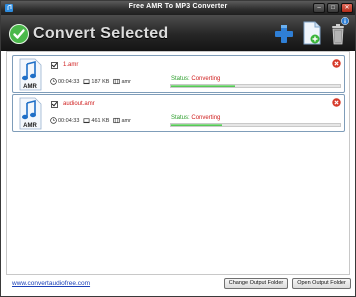 The height and width of the screenshot is (297, 356). I want to click on trash-icon, so click(338, 34).